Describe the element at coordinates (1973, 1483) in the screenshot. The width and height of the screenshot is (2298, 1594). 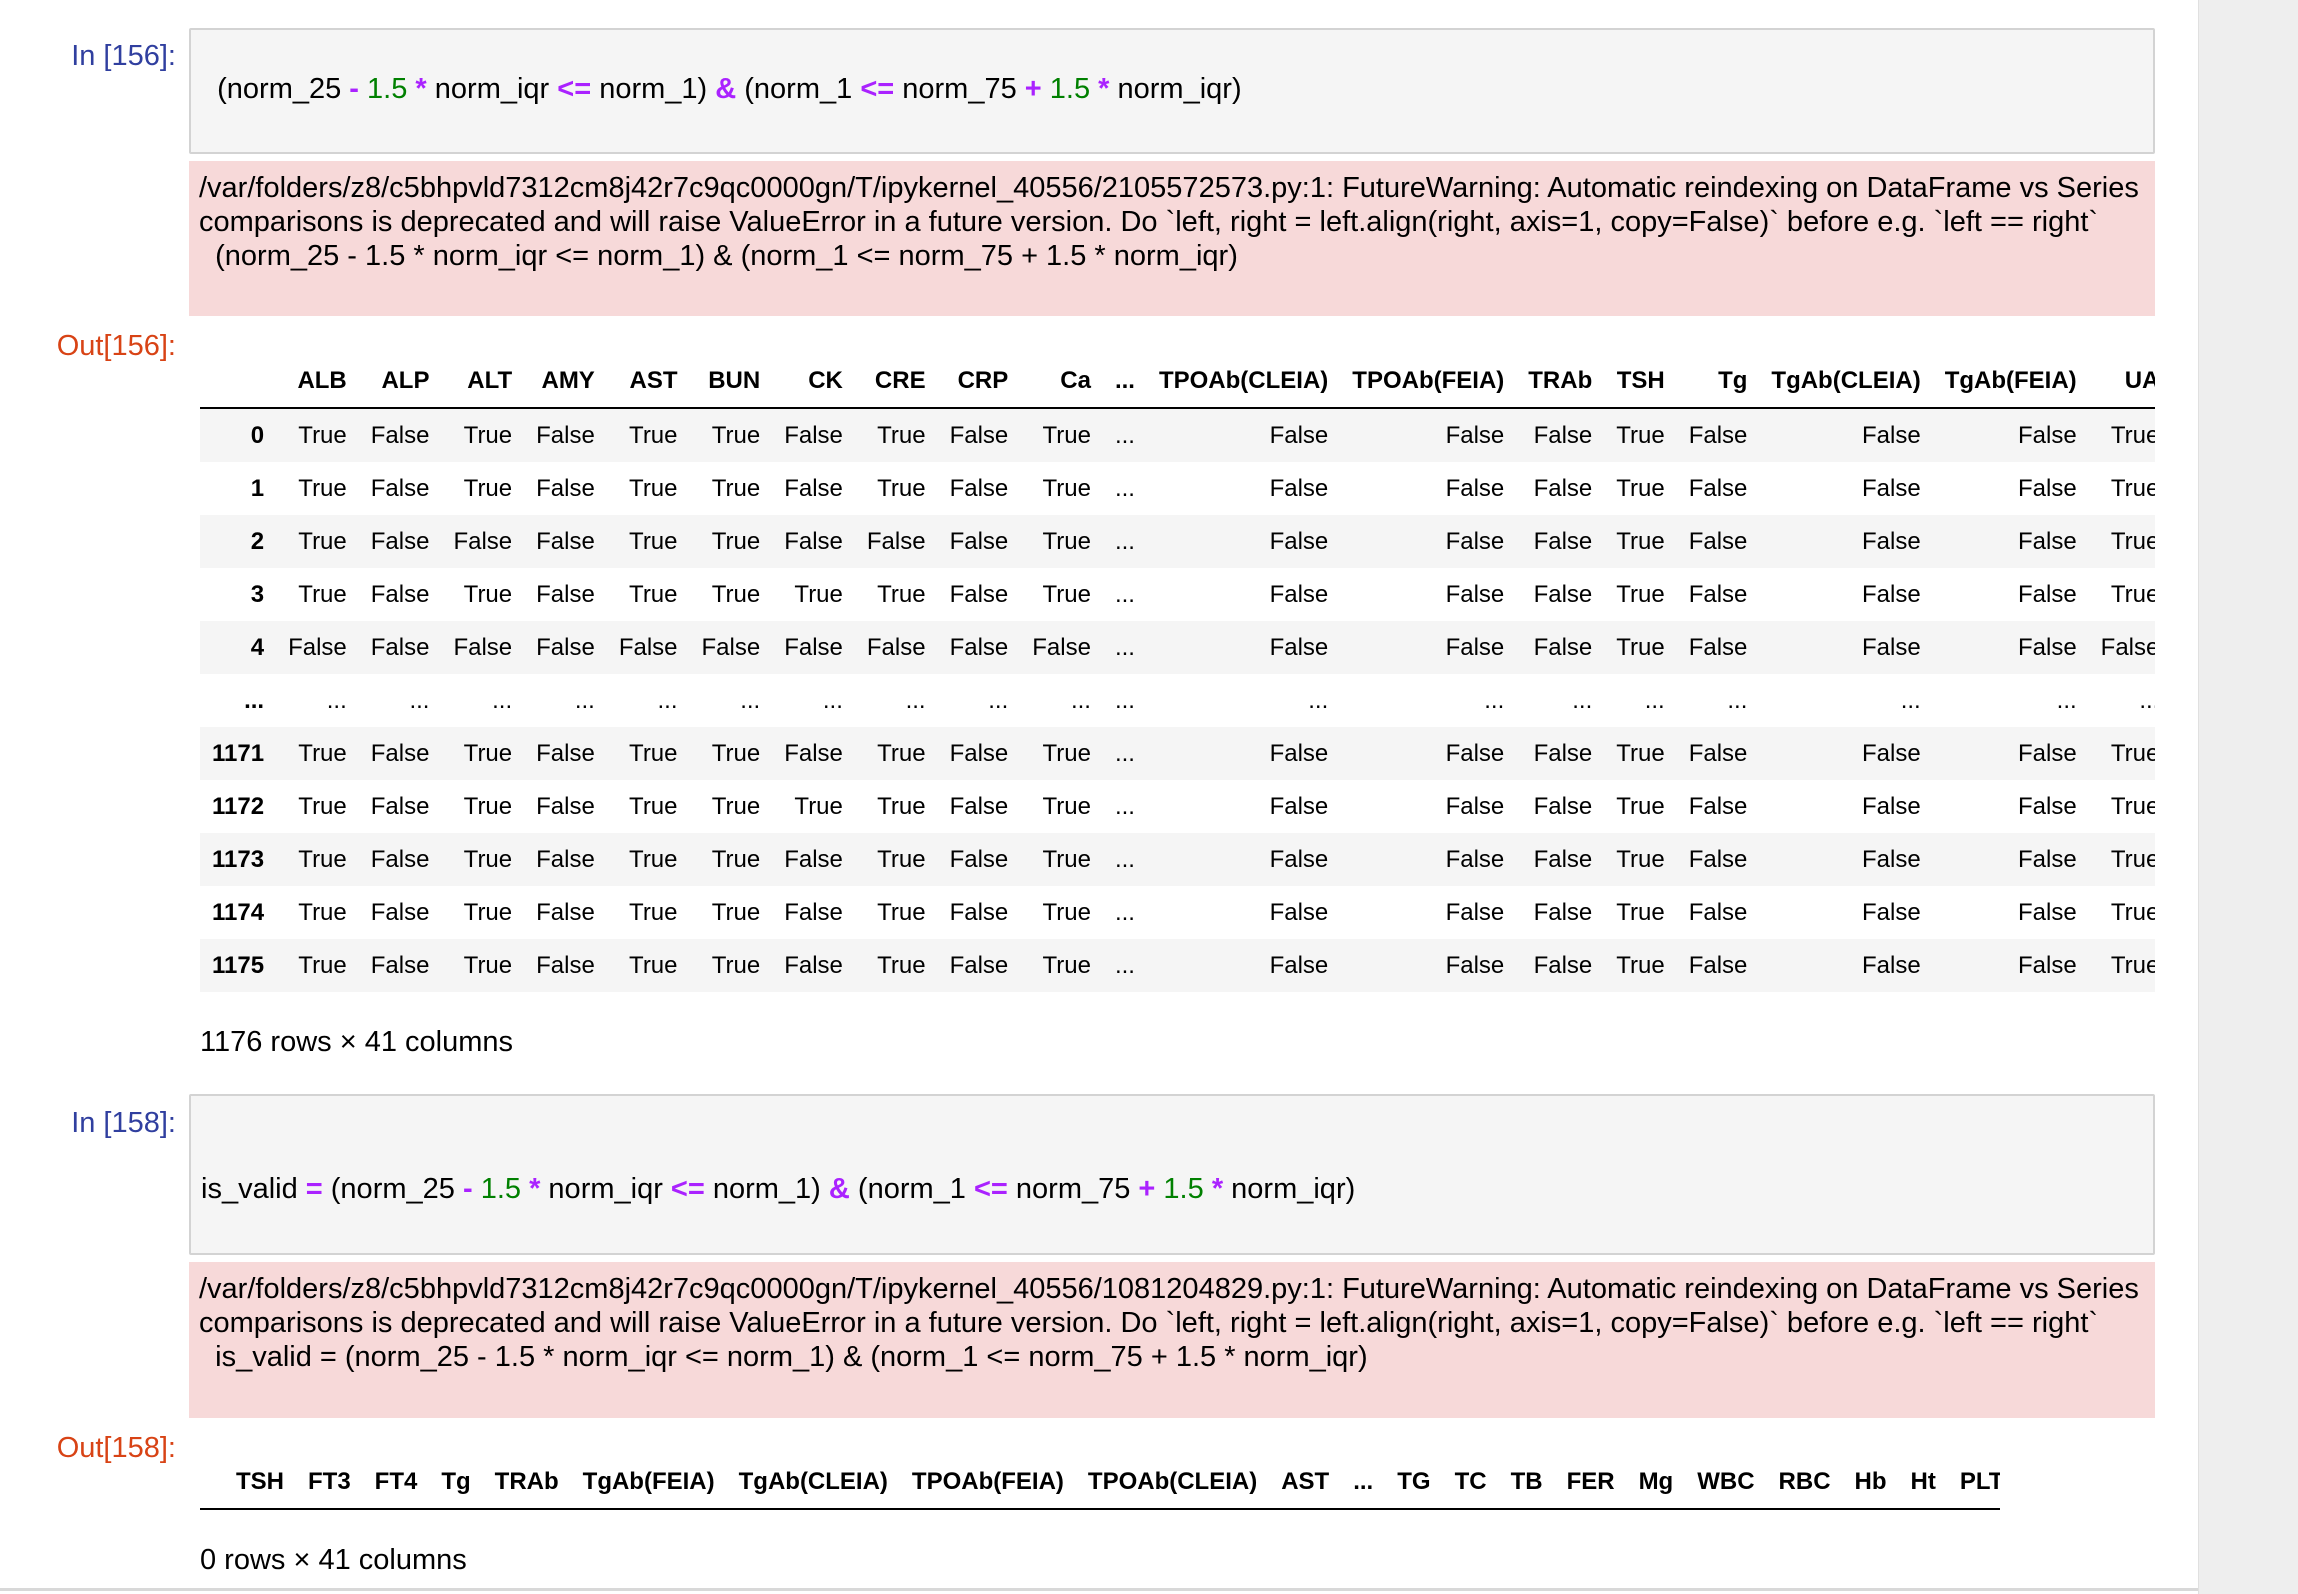
I see `column-header: PLT` at that location.